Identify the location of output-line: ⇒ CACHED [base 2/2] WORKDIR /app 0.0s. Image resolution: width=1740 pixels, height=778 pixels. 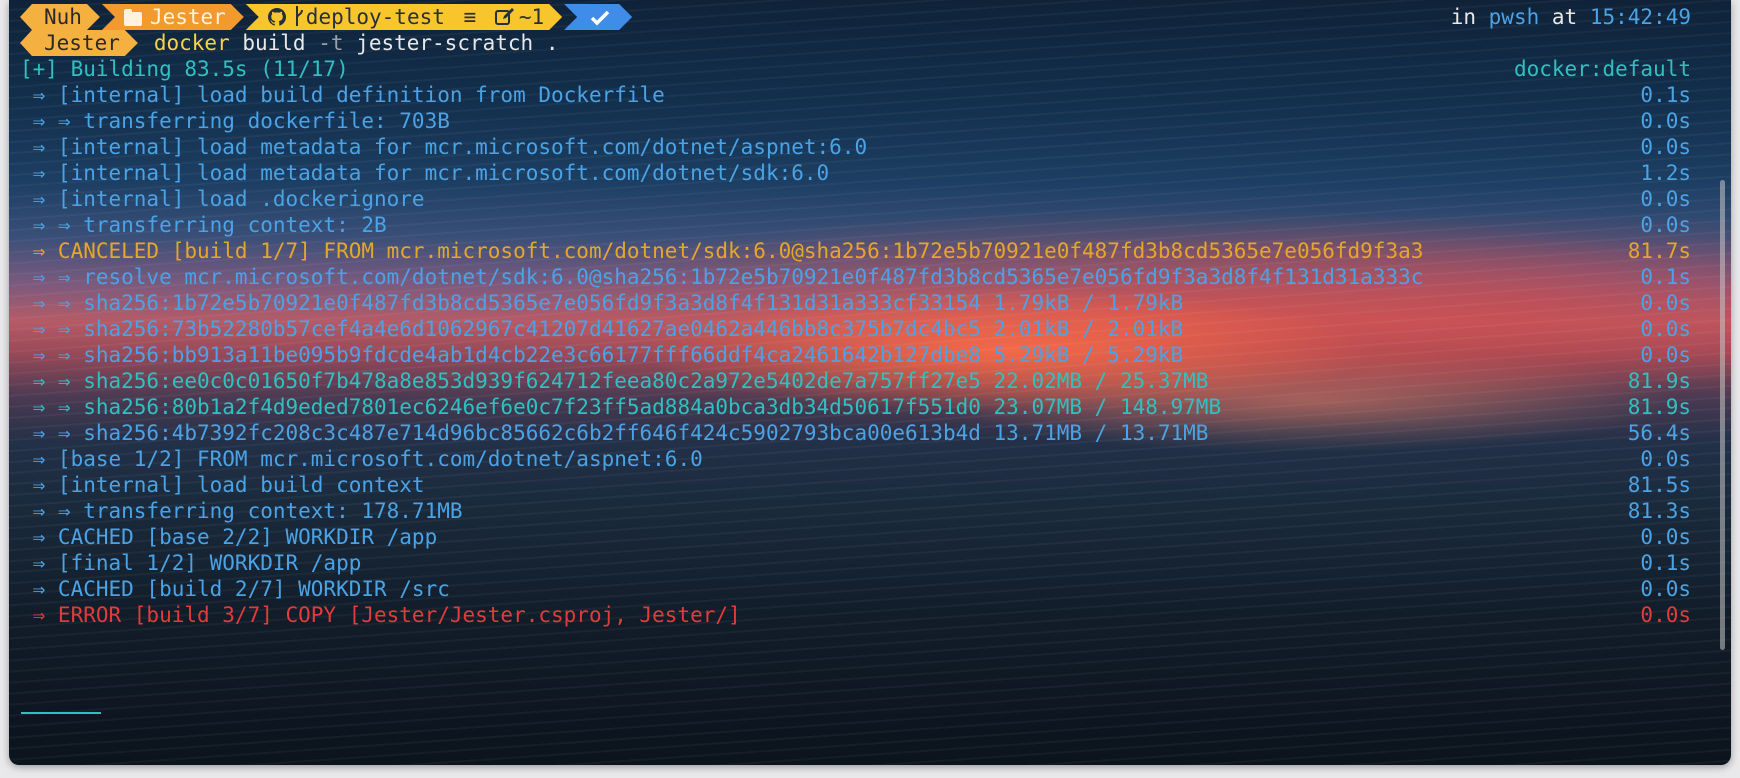
(855, 537).